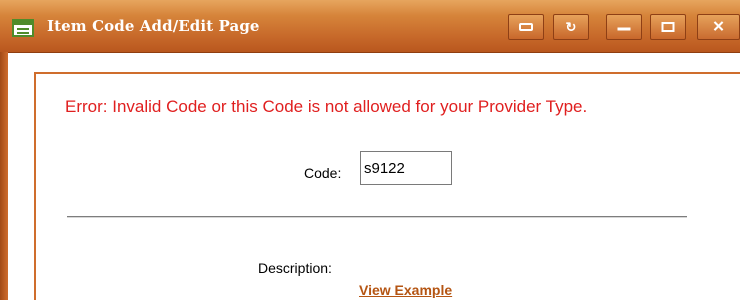 This screenshot has width=740, height=300. I want to click on maximize-button, so click(668, 27).